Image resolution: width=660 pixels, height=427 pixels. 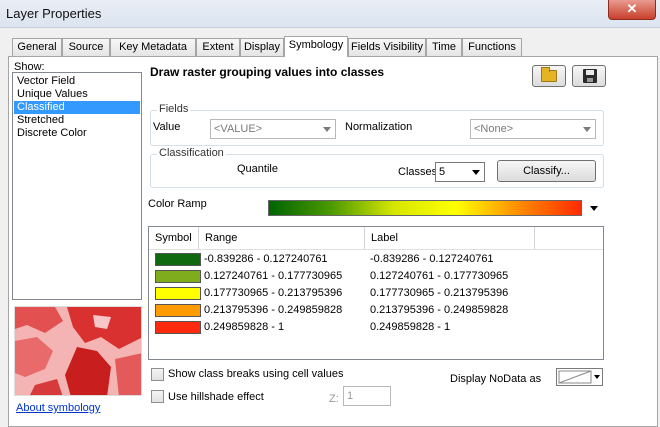 What do you see at coordinates (439, 293) in the screenshot?
I see `class-label: 0.177730965 - 0.213795396` at bounding box center [439, 293].